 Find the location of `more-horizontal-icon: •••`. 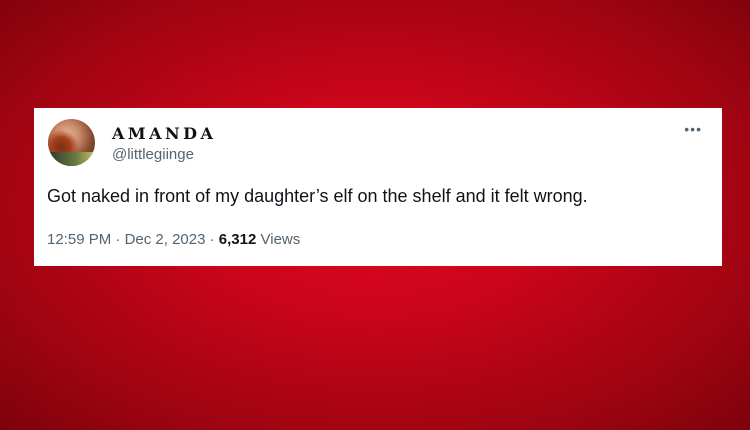

more-horizontal-icon: ••• is located at coordinates (693, 129).